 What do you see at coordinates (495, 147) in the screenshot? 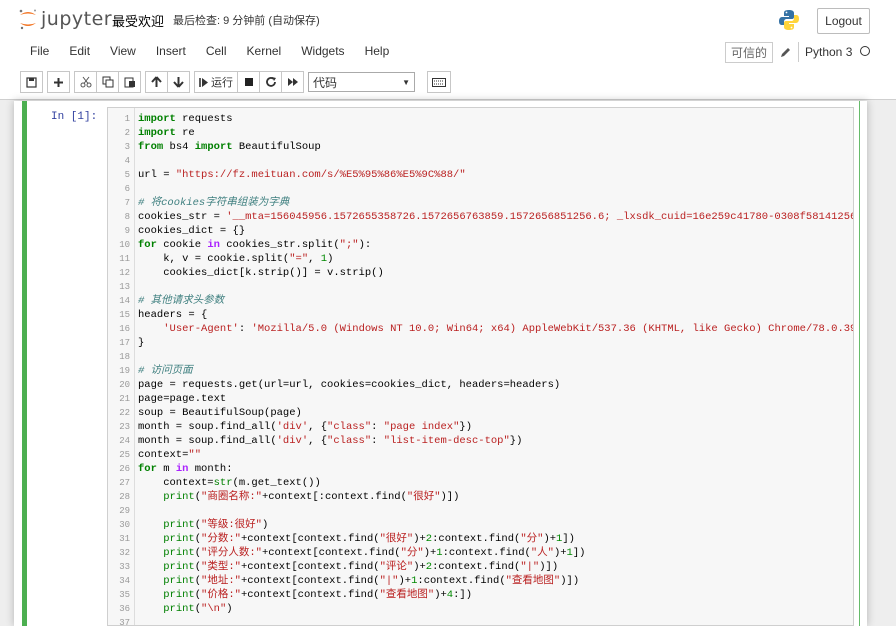
I see `code-line: from bs4 import BeautifulSoup` at bounding box center [495, 147].